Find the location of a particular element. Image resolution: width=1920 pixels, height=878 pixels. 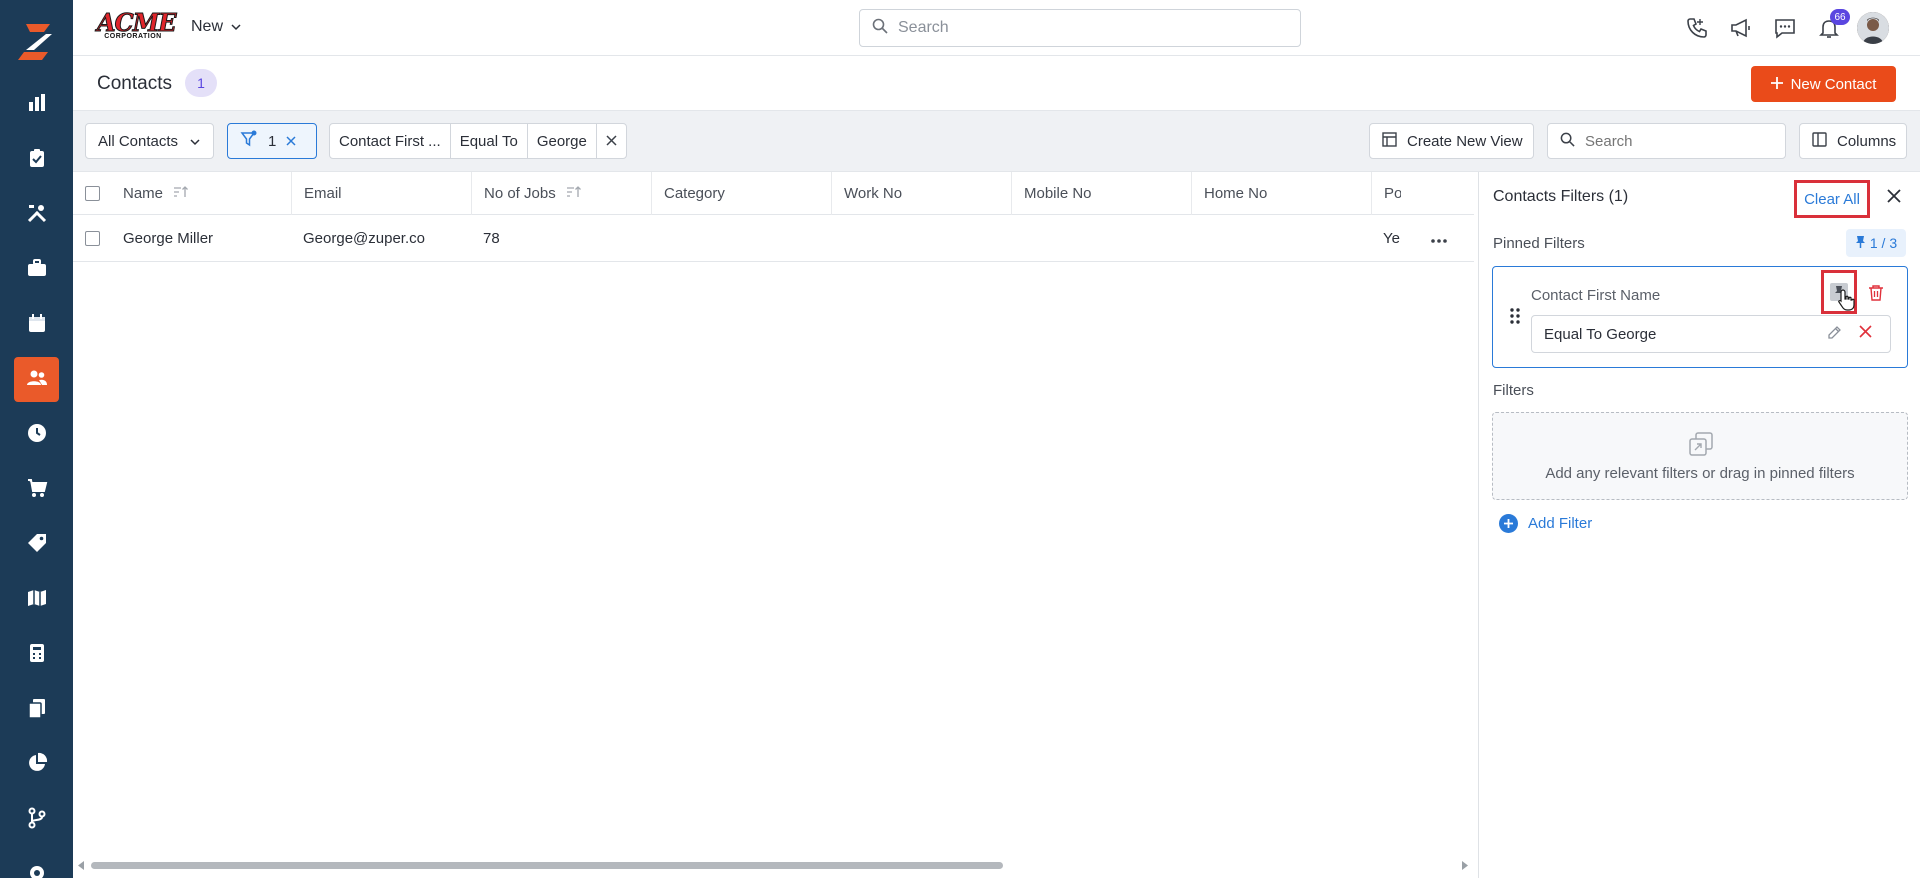

branch-icon is located at coordinates (37, 820).